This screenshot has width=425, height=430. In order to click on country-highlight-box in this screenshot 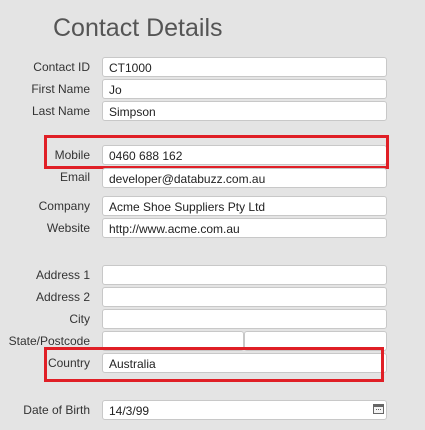, I will do `click(214, 364)`.